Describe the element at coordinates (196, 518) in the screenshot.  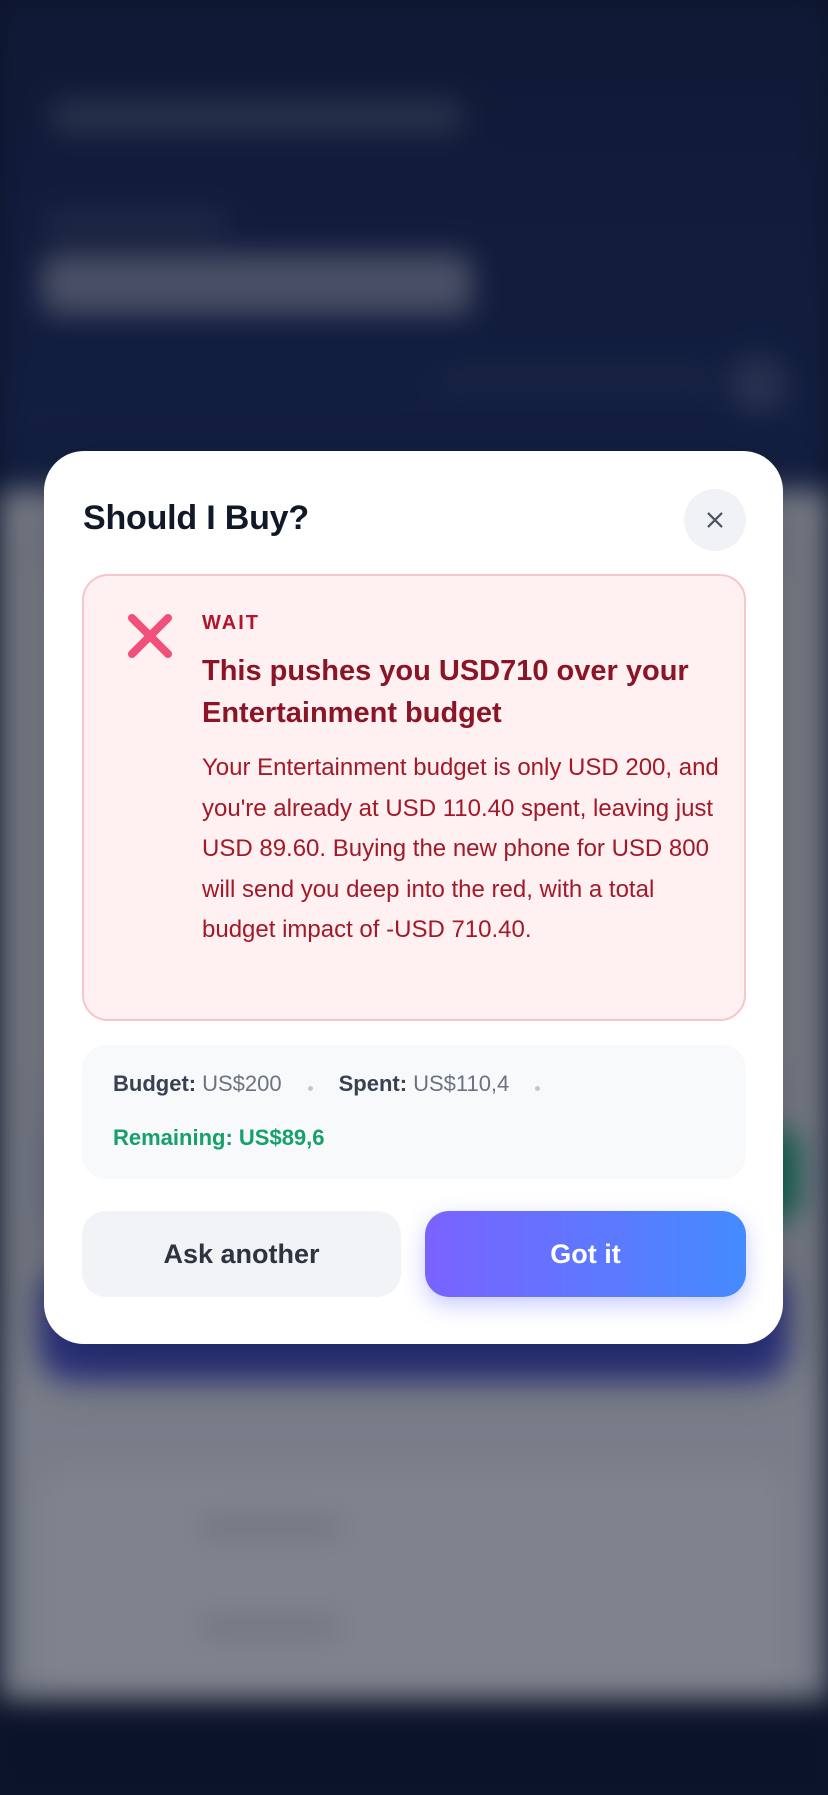
I see `modal-title: Should I Buy?` at that location.